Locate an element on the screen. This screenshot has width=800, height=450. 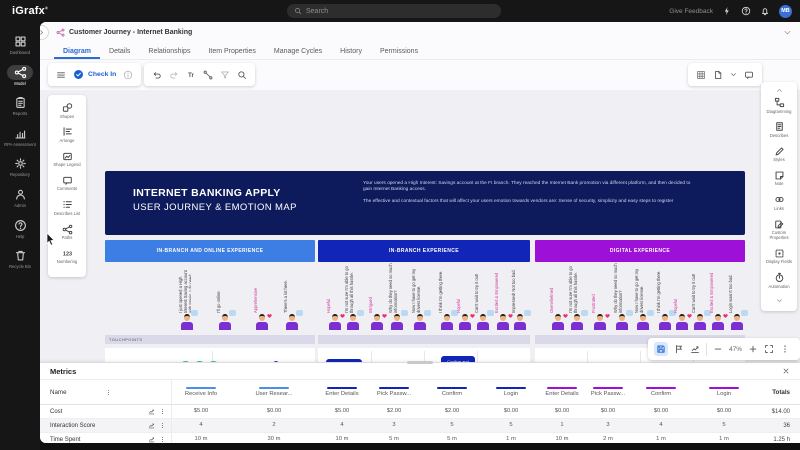
grid-view-icon is located at coordinates (701, 75).